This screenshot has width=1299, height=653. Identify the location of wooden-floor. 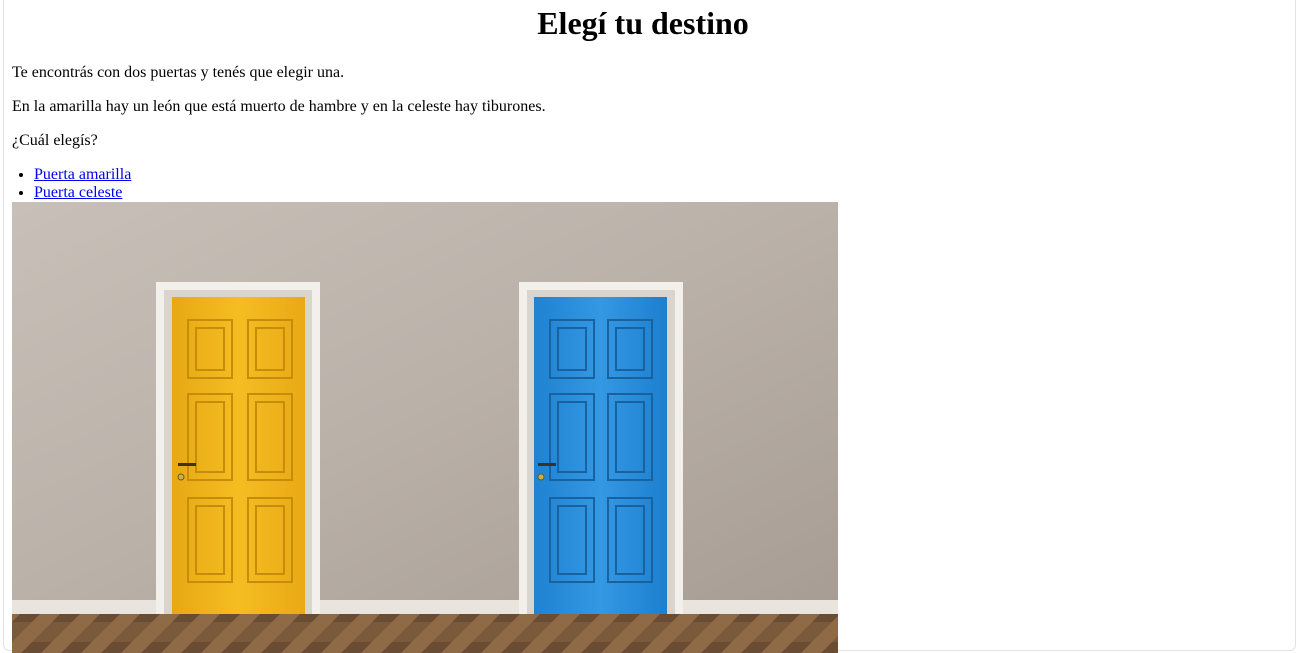
(425, 633).